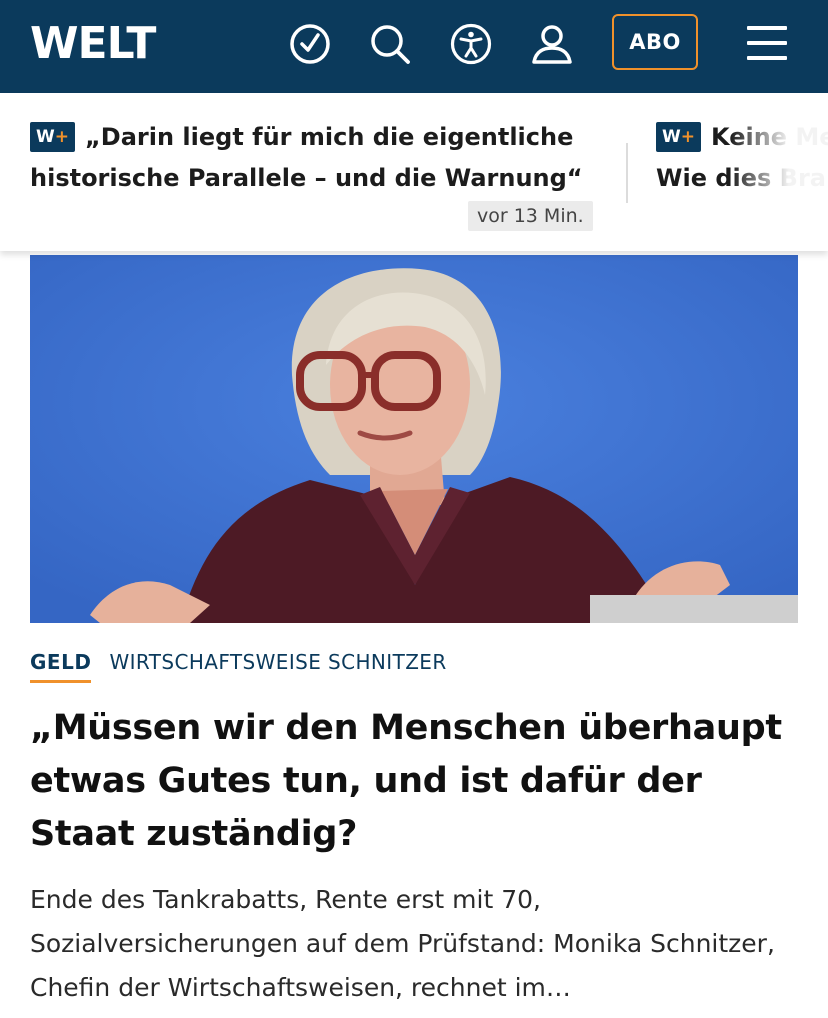 The height and width of the screenshot is (1018, 828). Describe the element at coordinates (627, 173) in the screenshot. I see `ticker-divider` at that location.